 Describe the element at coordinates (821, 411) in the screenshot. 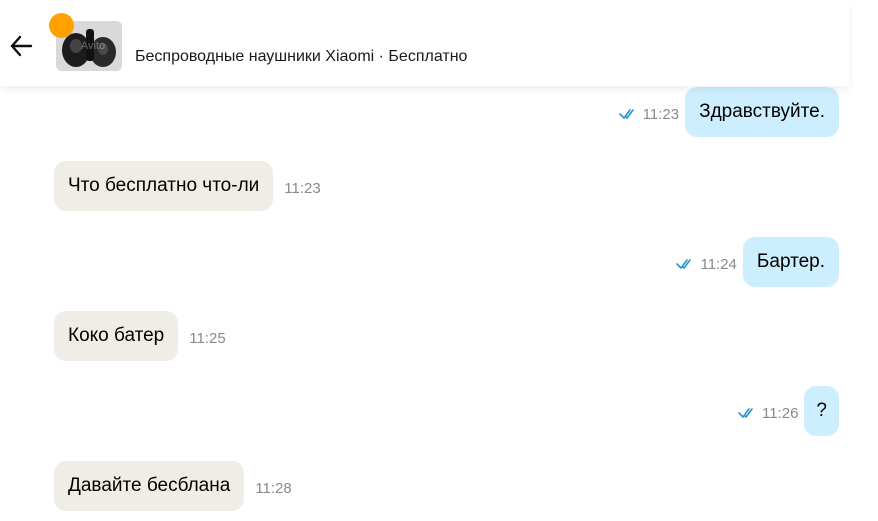

I see `message-bubble: ?` at that location.